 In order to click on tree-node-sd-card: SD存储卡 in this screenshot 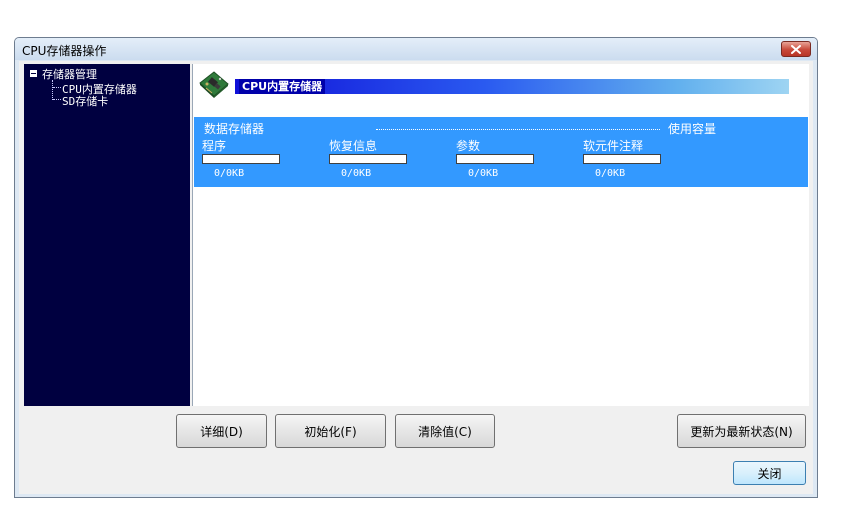, I will do `click(85, 101)`.